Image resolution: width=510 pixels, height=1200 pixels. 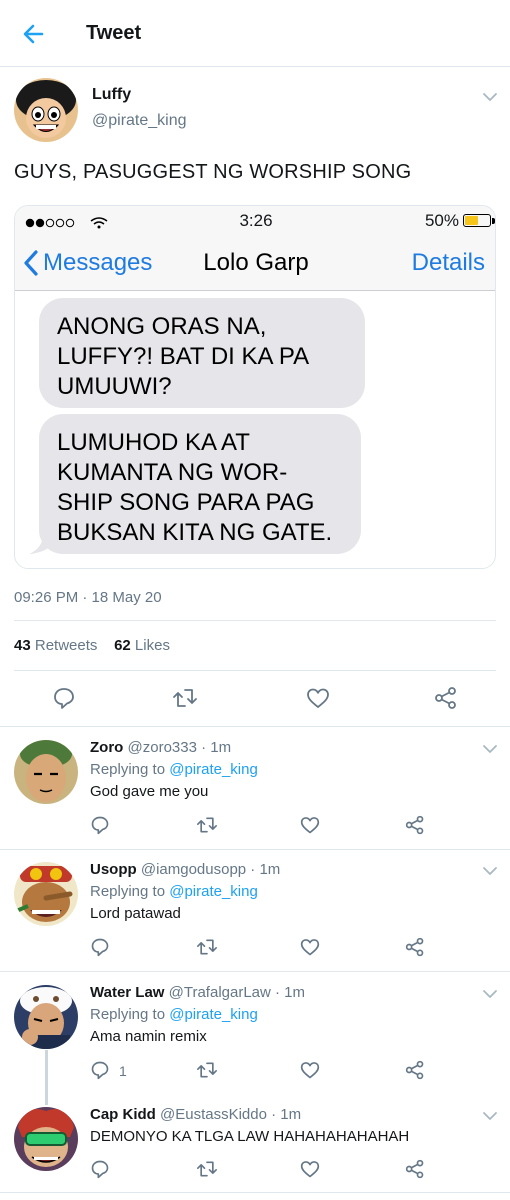 I want to click on reply-text: God gave me you, so click(x=149, y=791).